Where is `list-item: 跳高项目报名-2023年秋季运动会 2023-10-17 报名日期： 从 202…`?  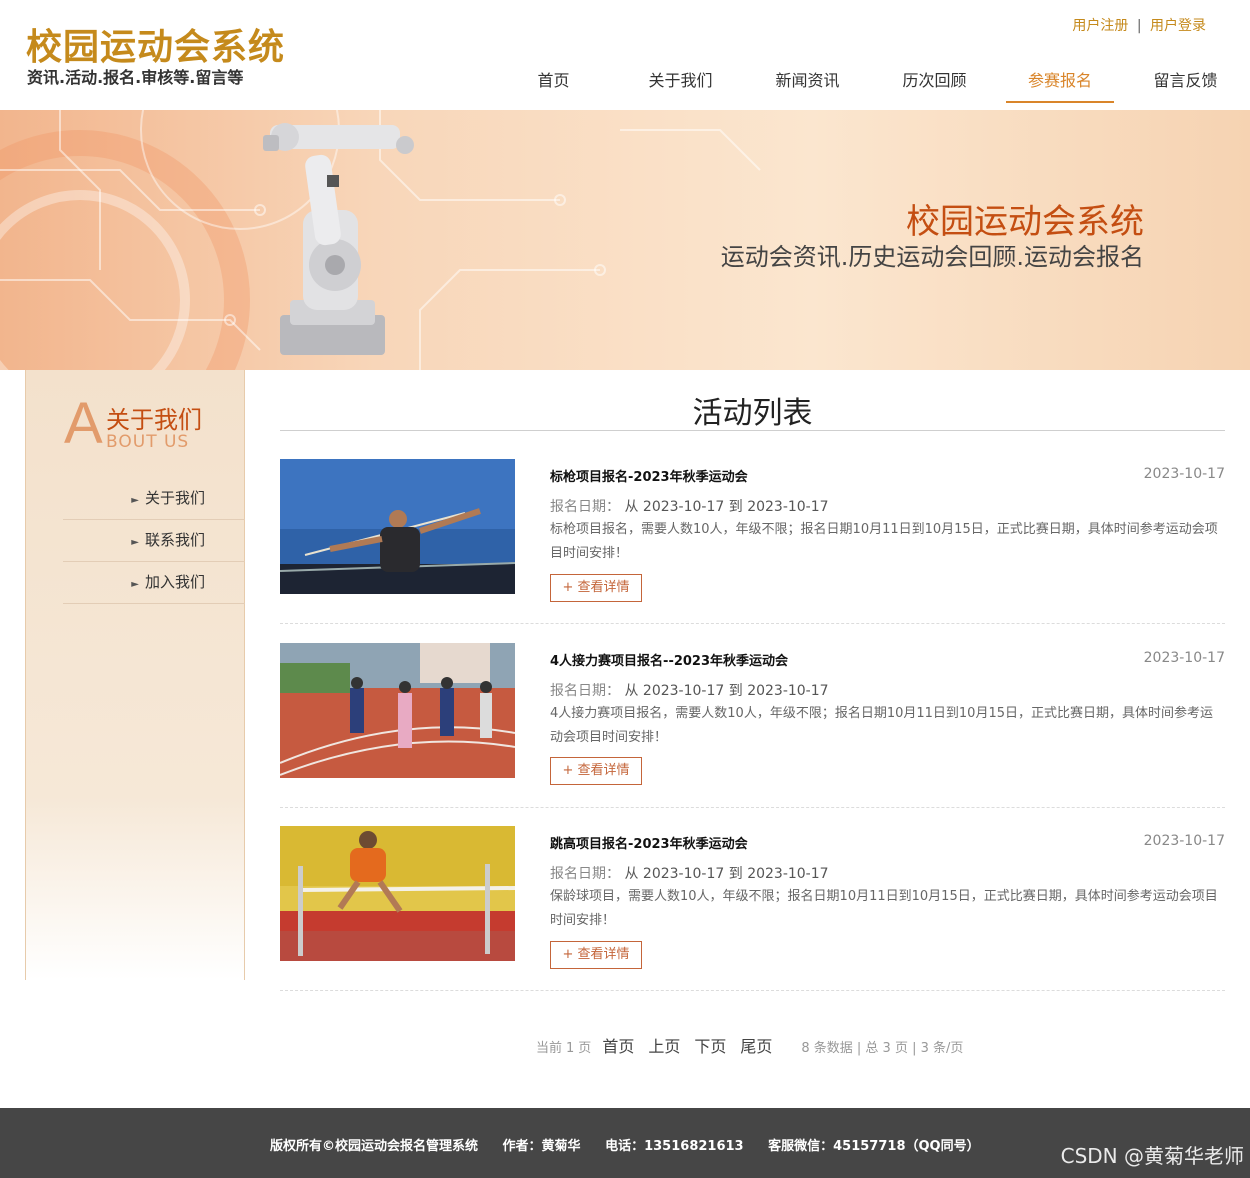
list-item: 跳高项目报名-2023年秋季运动会 2023-10-17 报名日期： 从 202… is located at coordinates (752, 899).